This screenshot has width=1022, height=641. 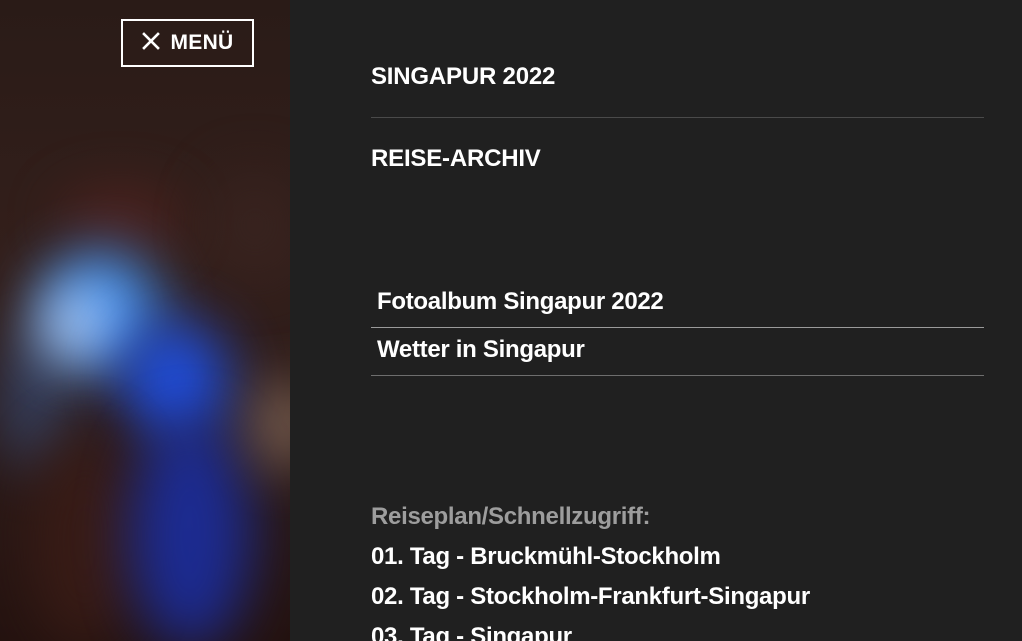 I want to click on close-icon, so click(x=151, y=43).